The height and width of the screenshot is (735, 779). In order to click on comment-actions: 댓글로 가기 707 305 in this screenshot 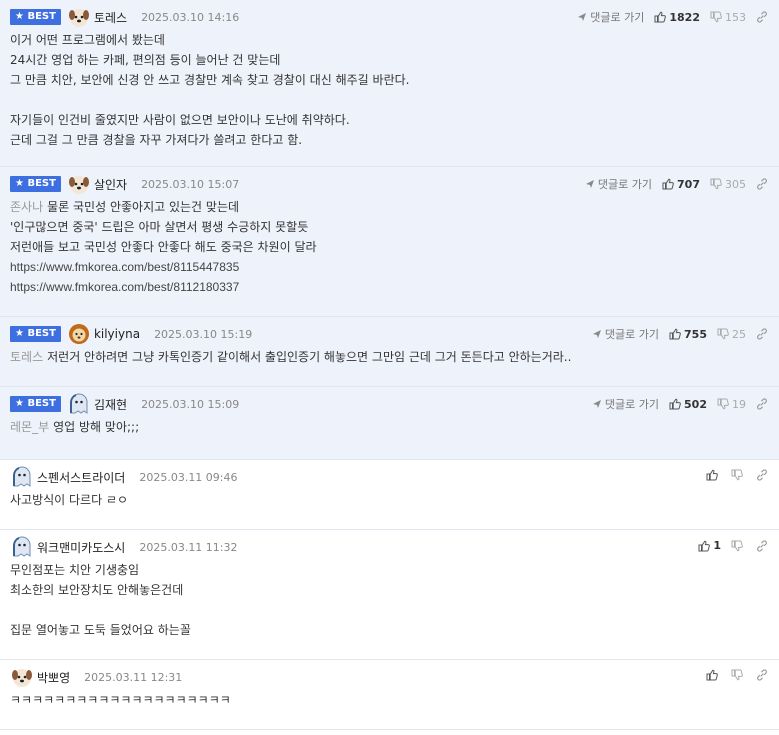, I will do `click(673, 184)`.